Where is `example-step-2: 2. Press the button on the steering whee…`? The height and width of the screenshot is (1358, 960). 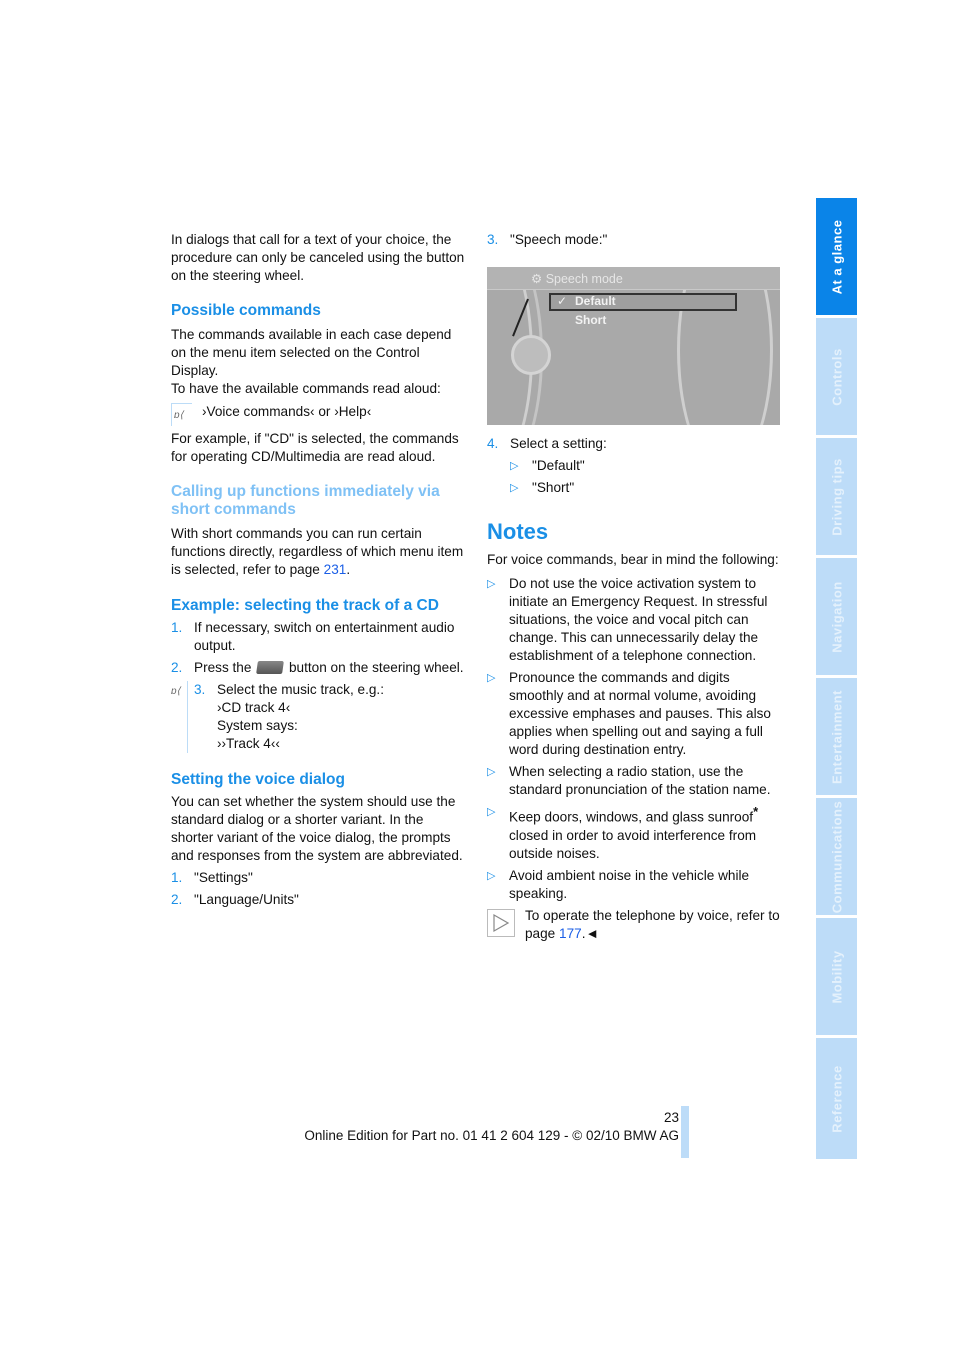
example-step-2: 2. Press the button on the steering whee… is located at coordinates (317, 667).